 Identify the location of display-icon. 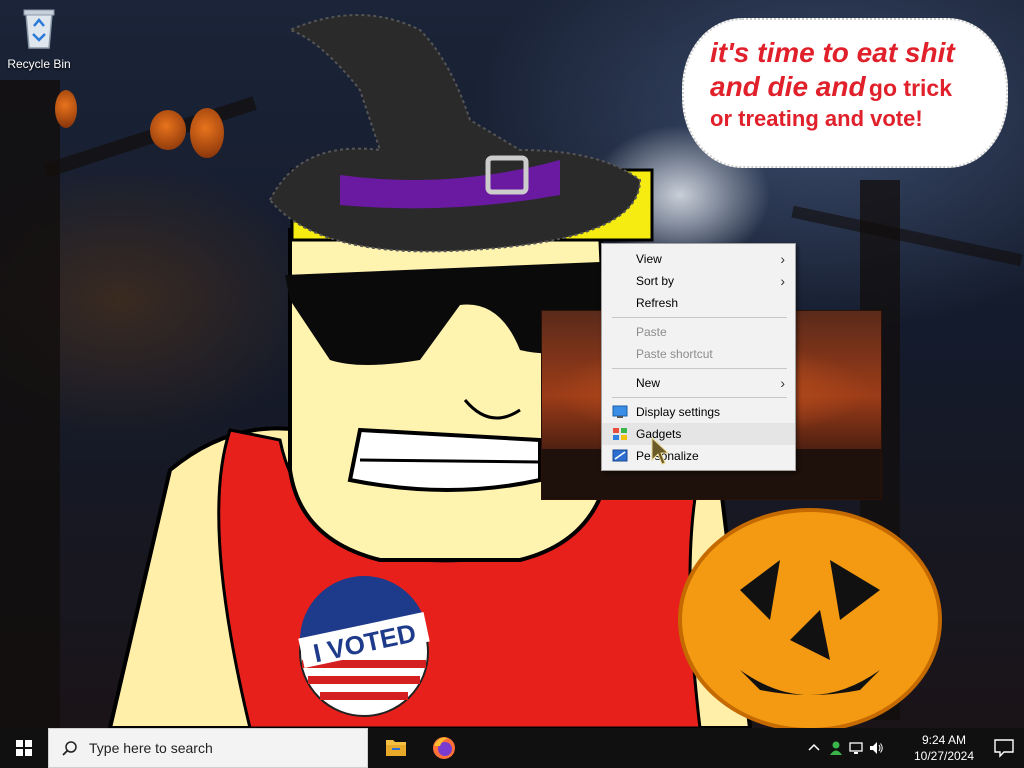
(620, 411).